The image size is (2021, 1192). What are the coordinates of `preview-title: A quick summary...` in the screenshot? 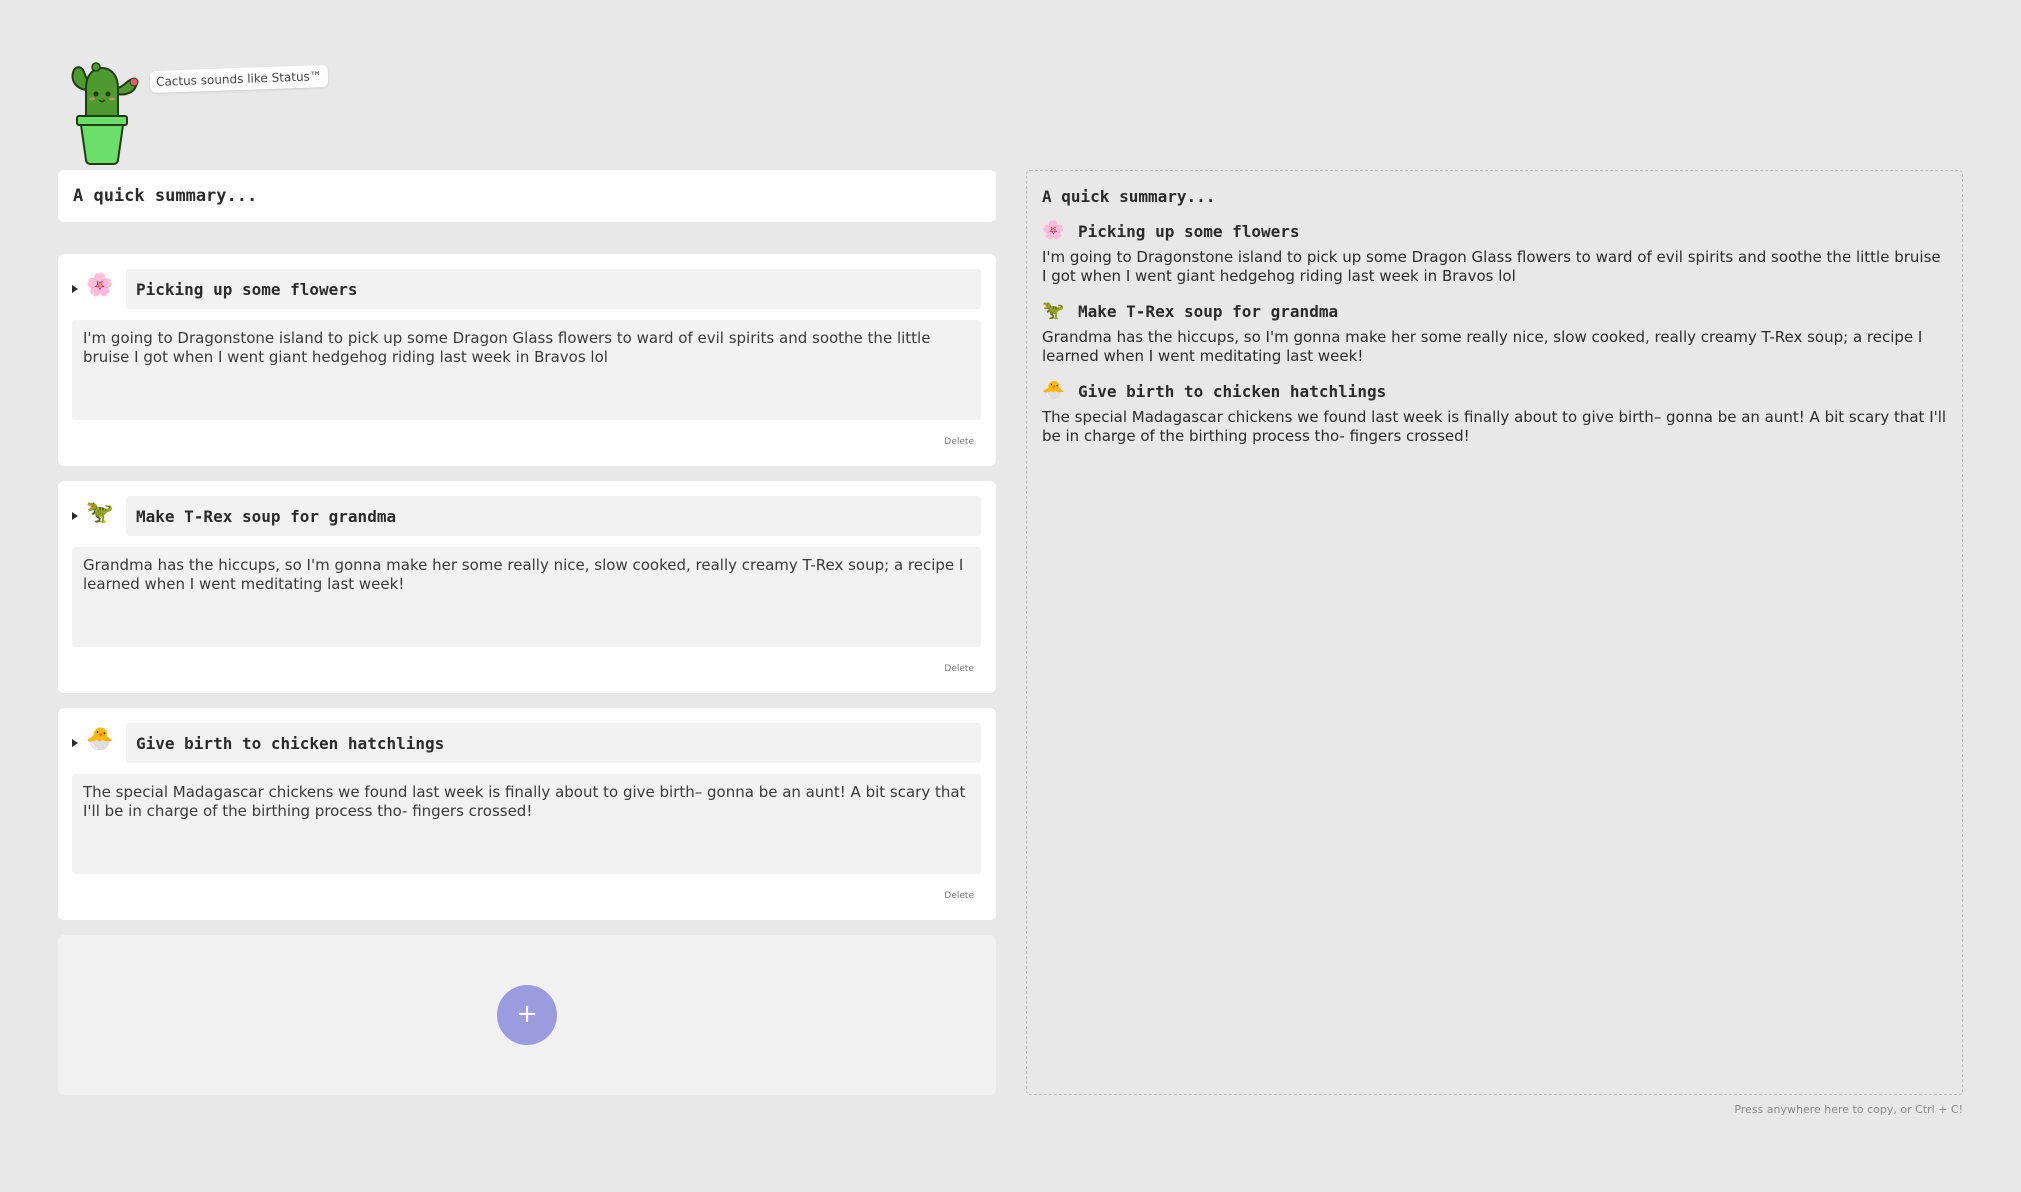 It's located at (1129, 196).